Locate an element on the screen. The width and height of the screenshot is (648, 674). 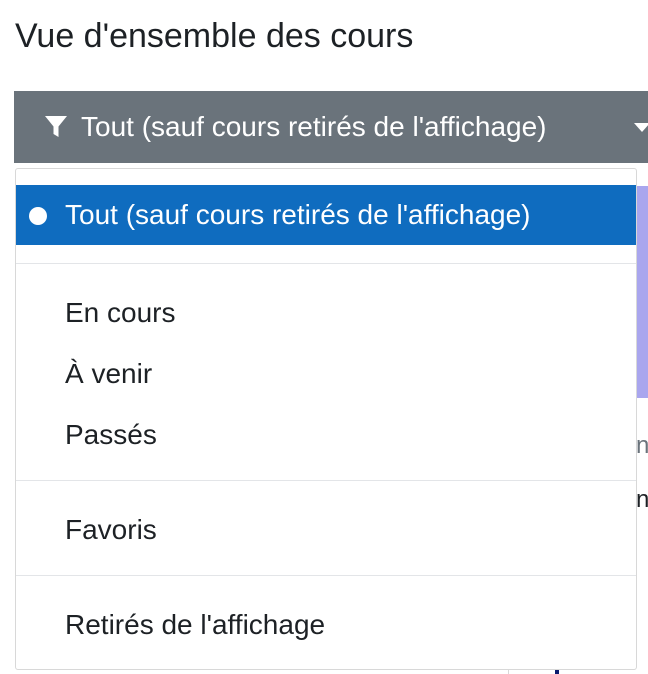
menu-item-label: Favoris is located at coordinates (111, 529).